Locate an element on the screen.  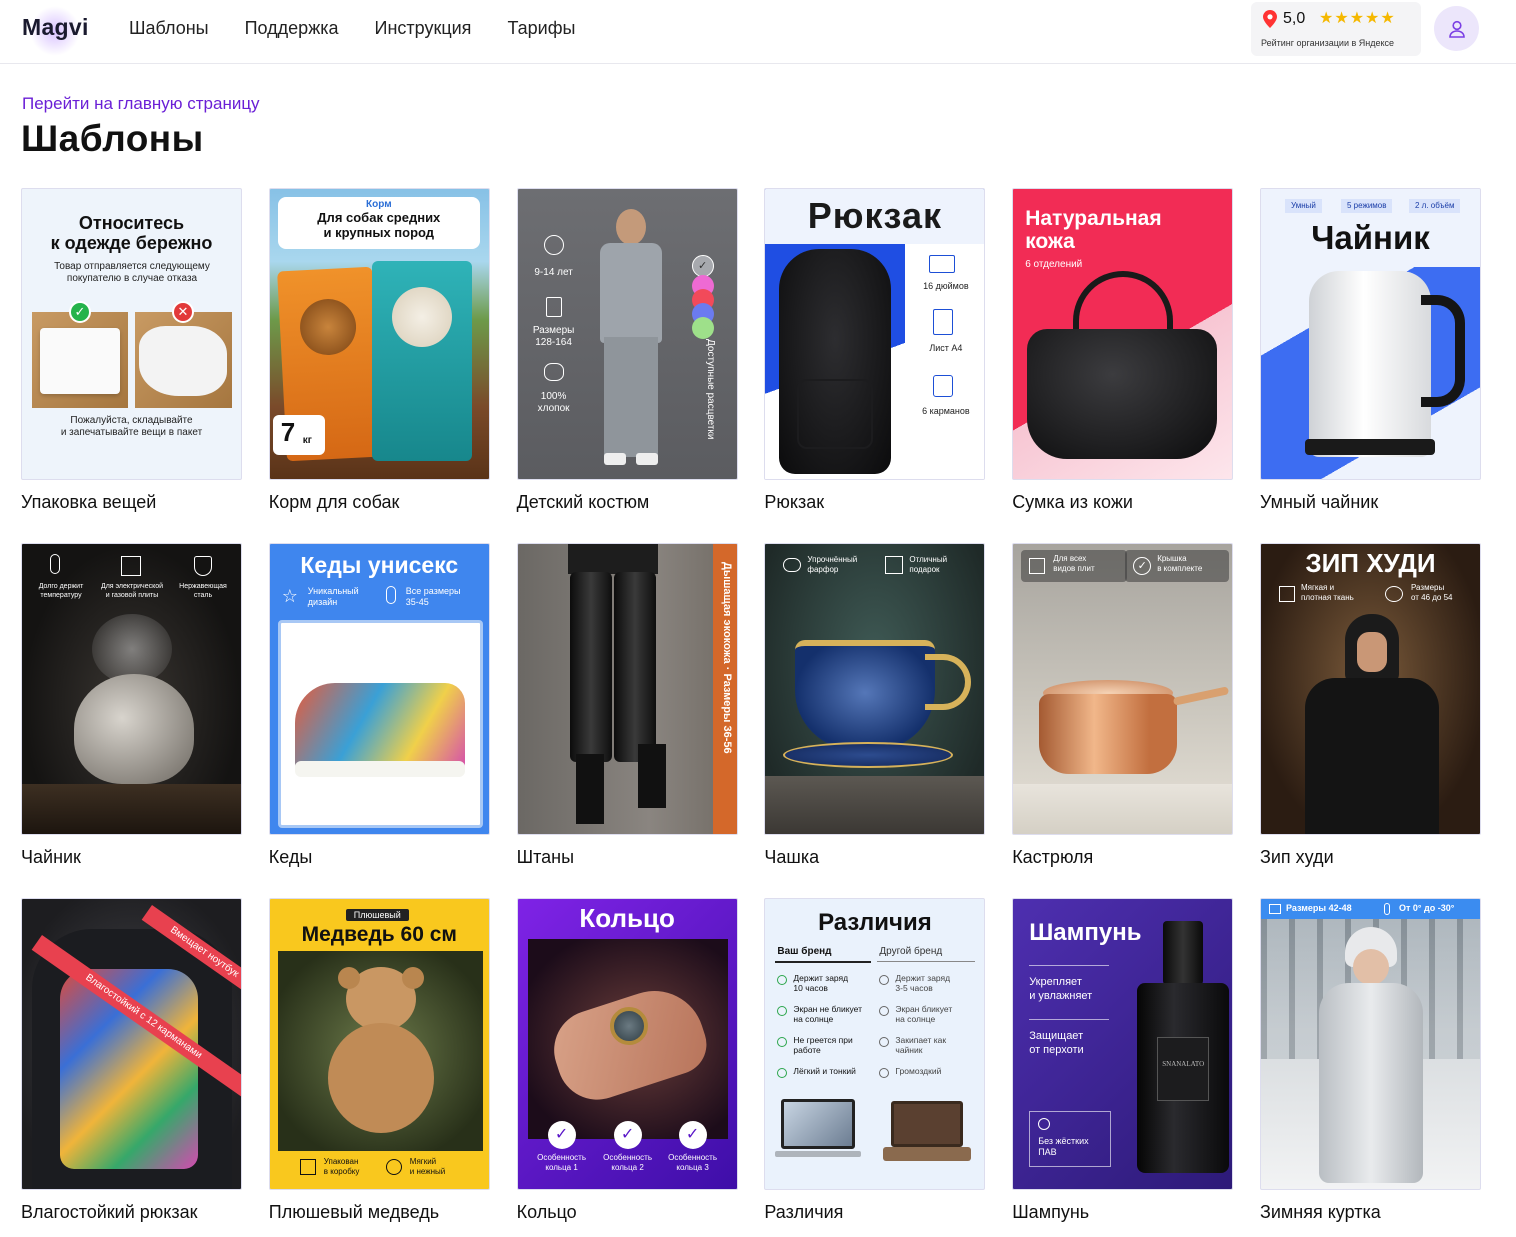
template-label: Шампунь is located at coordinates (1122, 1212).